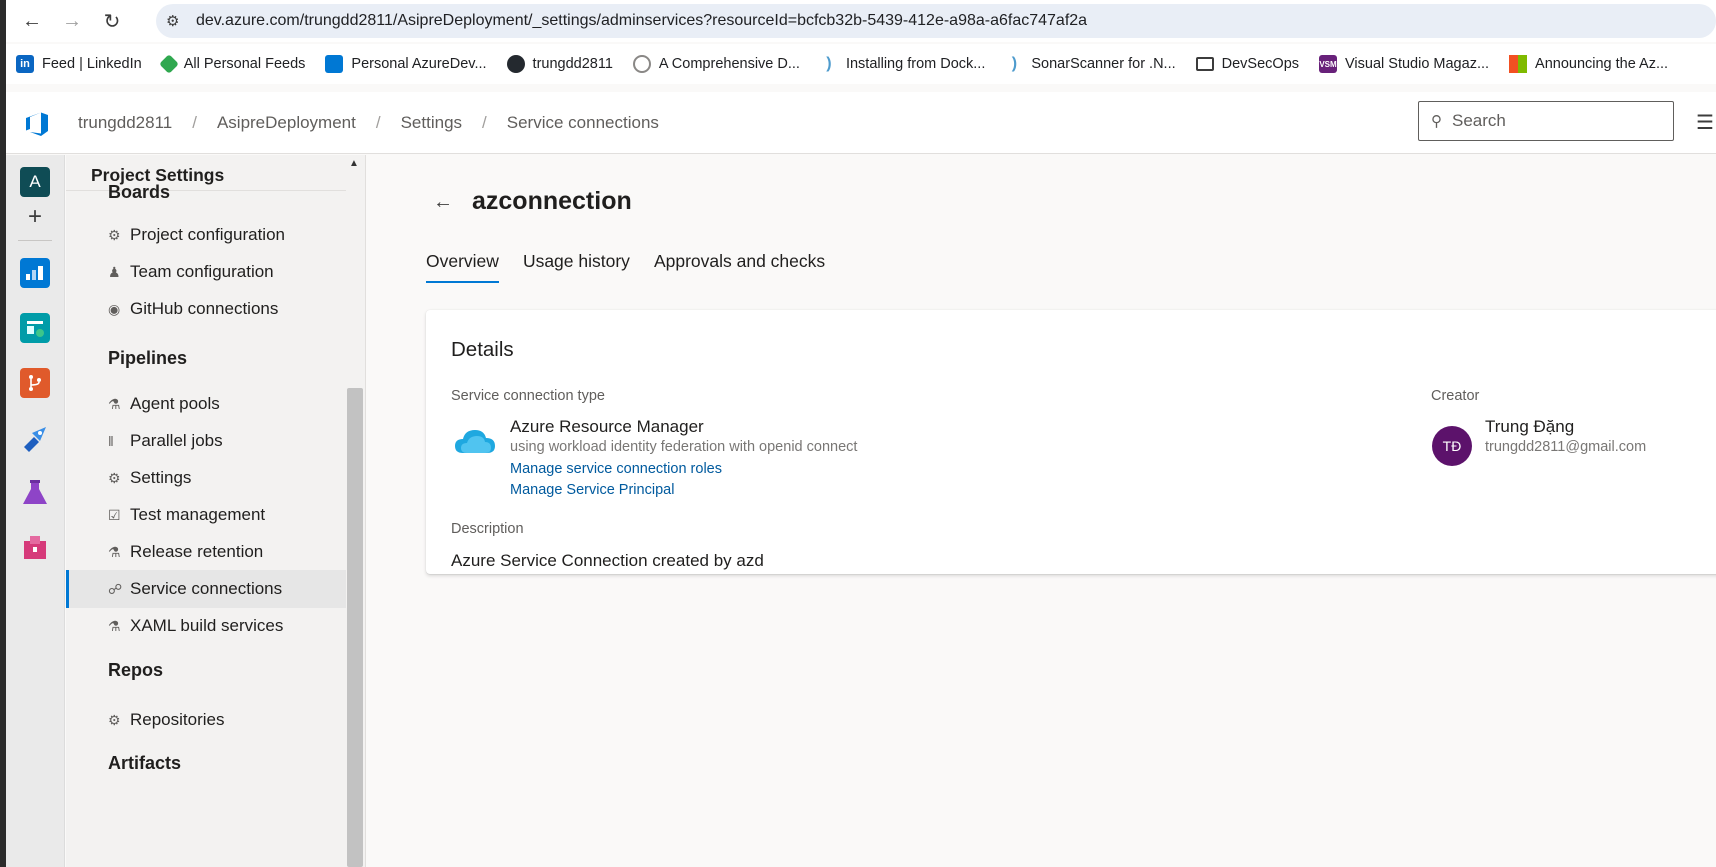 The image size is (1716, 867). What do you see at coordinates (114, 514) in the screenshot?
I see `test-management-icon: ☑` at bounding box center [114, 514].